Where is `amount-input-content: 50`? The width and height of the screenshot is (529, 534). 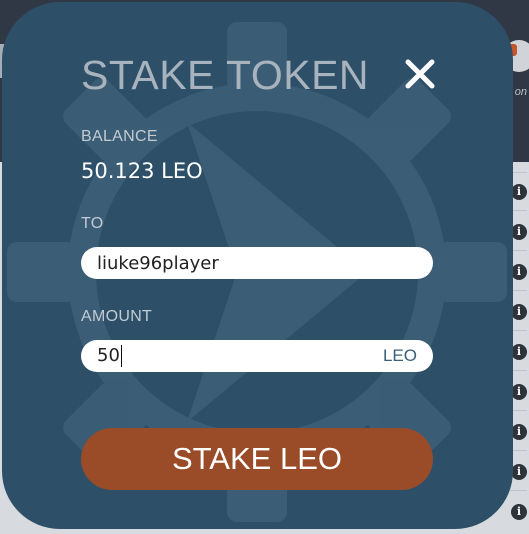 amount-input-content: 50 is located at coordinates (109, 356).